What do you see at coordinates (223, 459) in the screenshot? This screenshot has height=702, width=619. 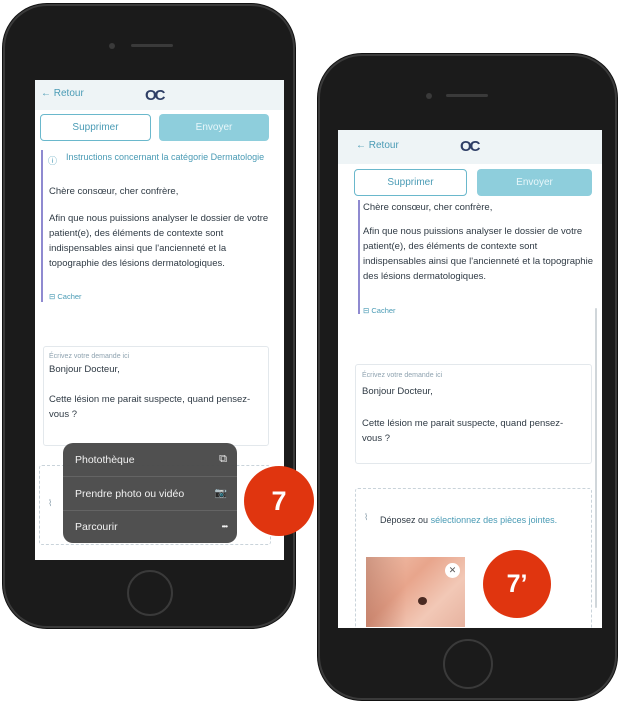 I see `photo-library-icon: ⧉` at bounding box center [223, 459].